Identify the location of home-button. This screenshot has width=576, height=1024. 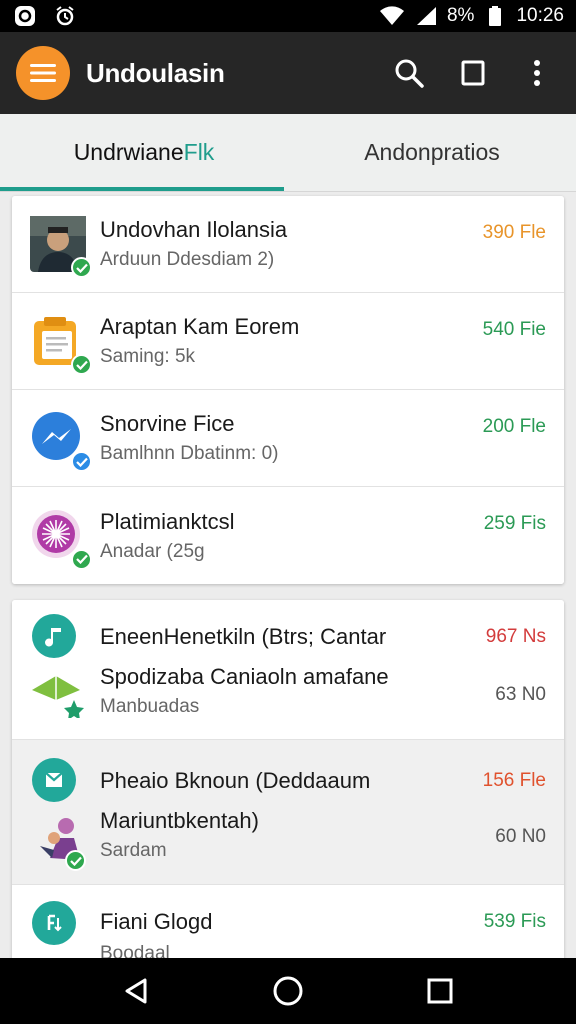
(288, 991).